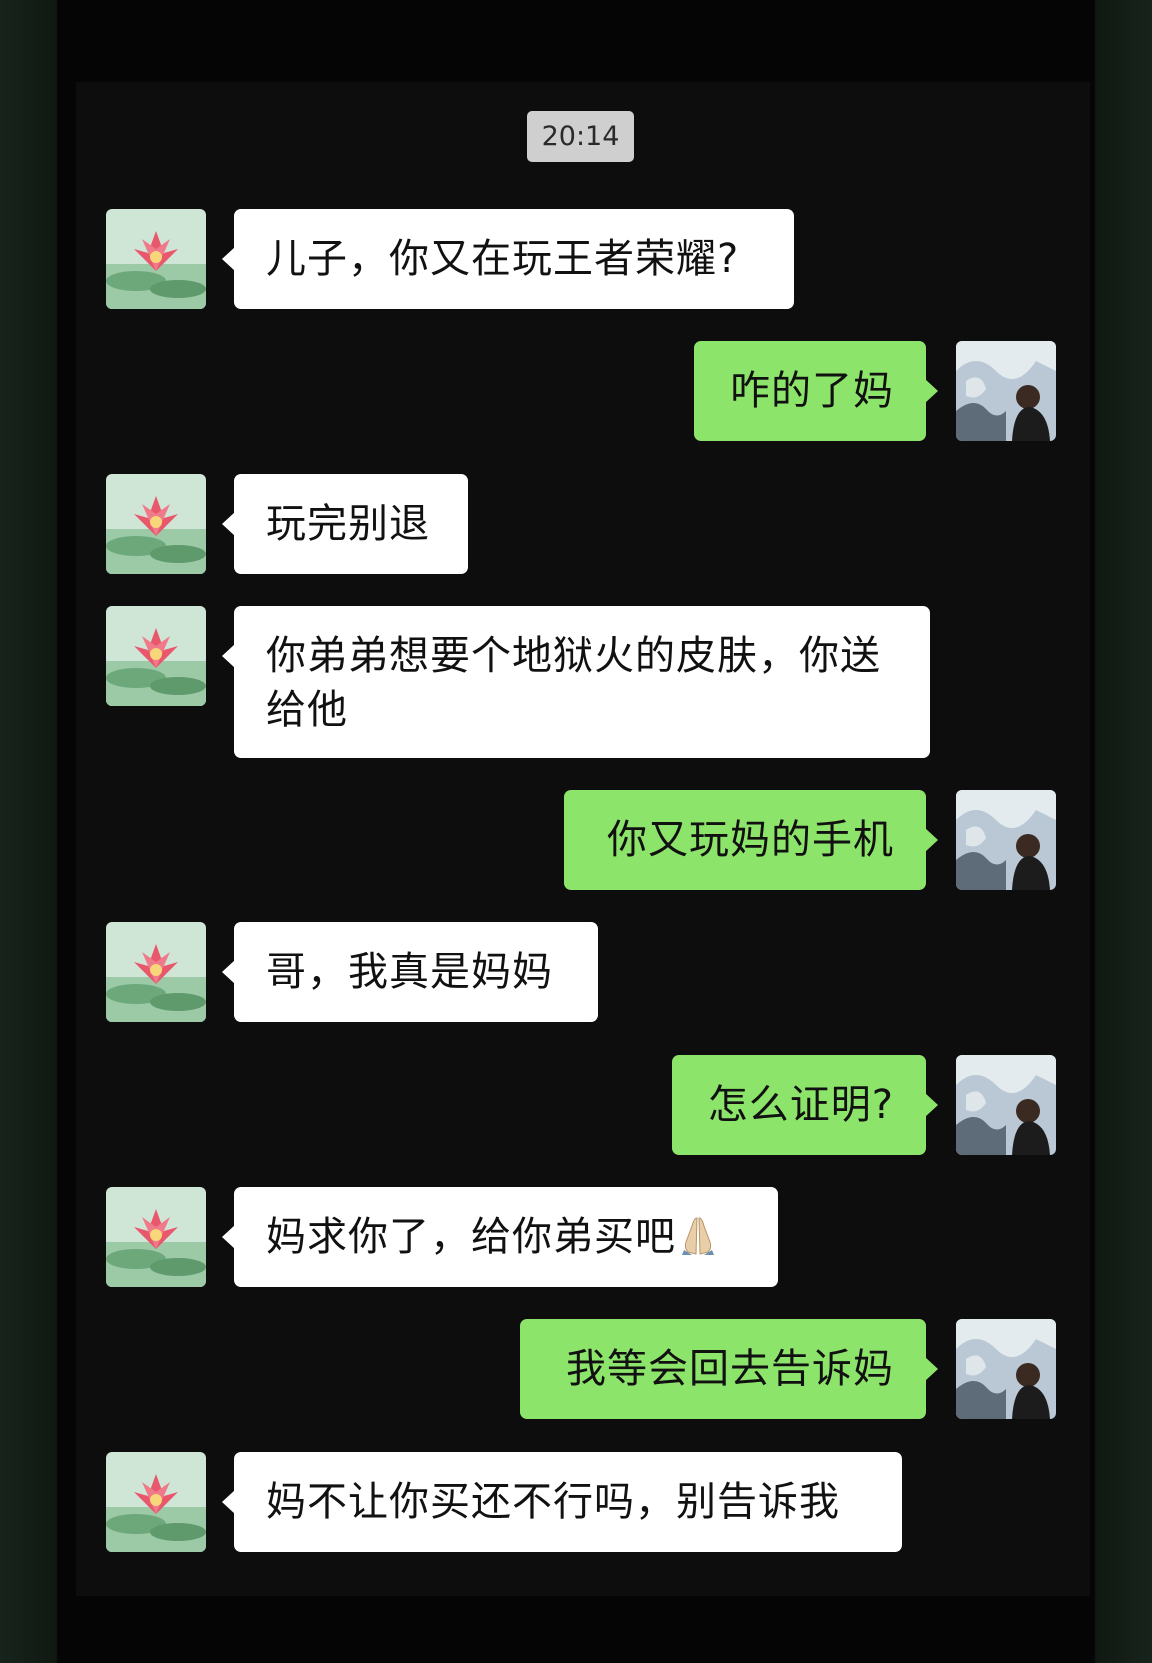 Image resolution: width=1152 pixels, height=1663 pixels. I want to click on timestamp-badge: 20:14, so click(580, 136).